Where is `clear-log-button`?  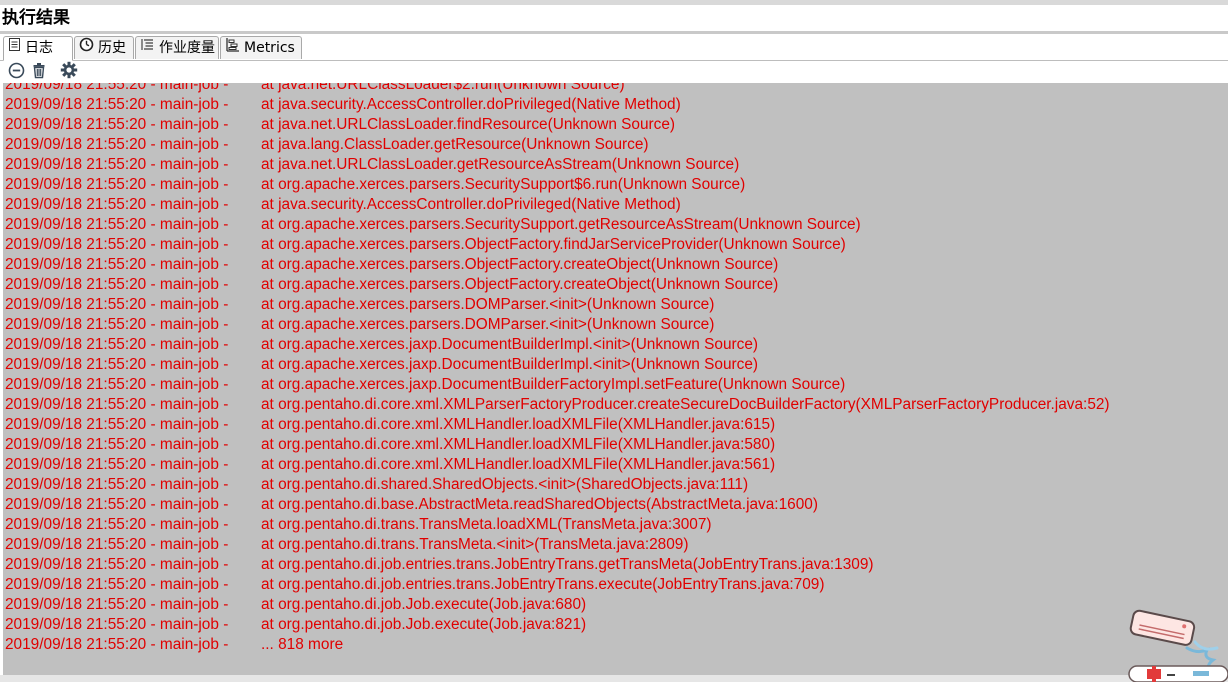 clear-log-button is located at coordinates (39, 72).